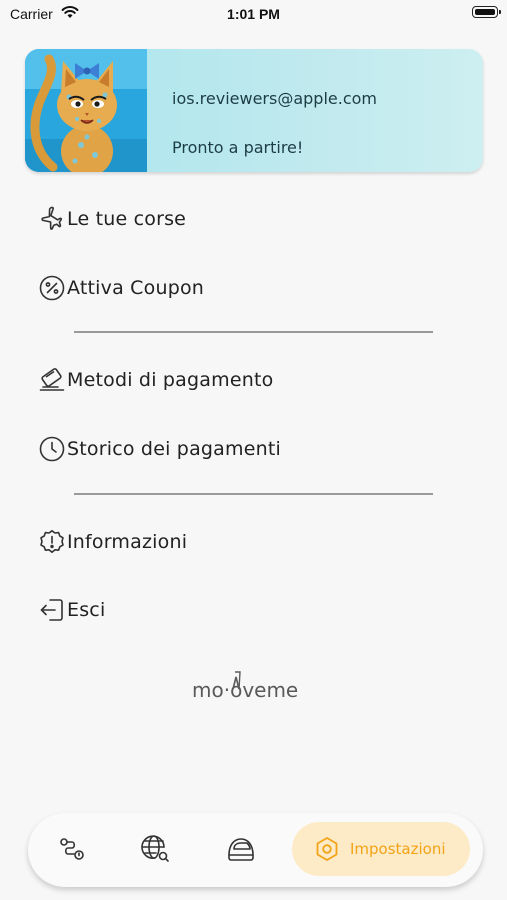  What do you see at coordinates (238, 147) in the screenshot?
I see `profile-status: Pronto a partire!` at bounding box center [238, 147].